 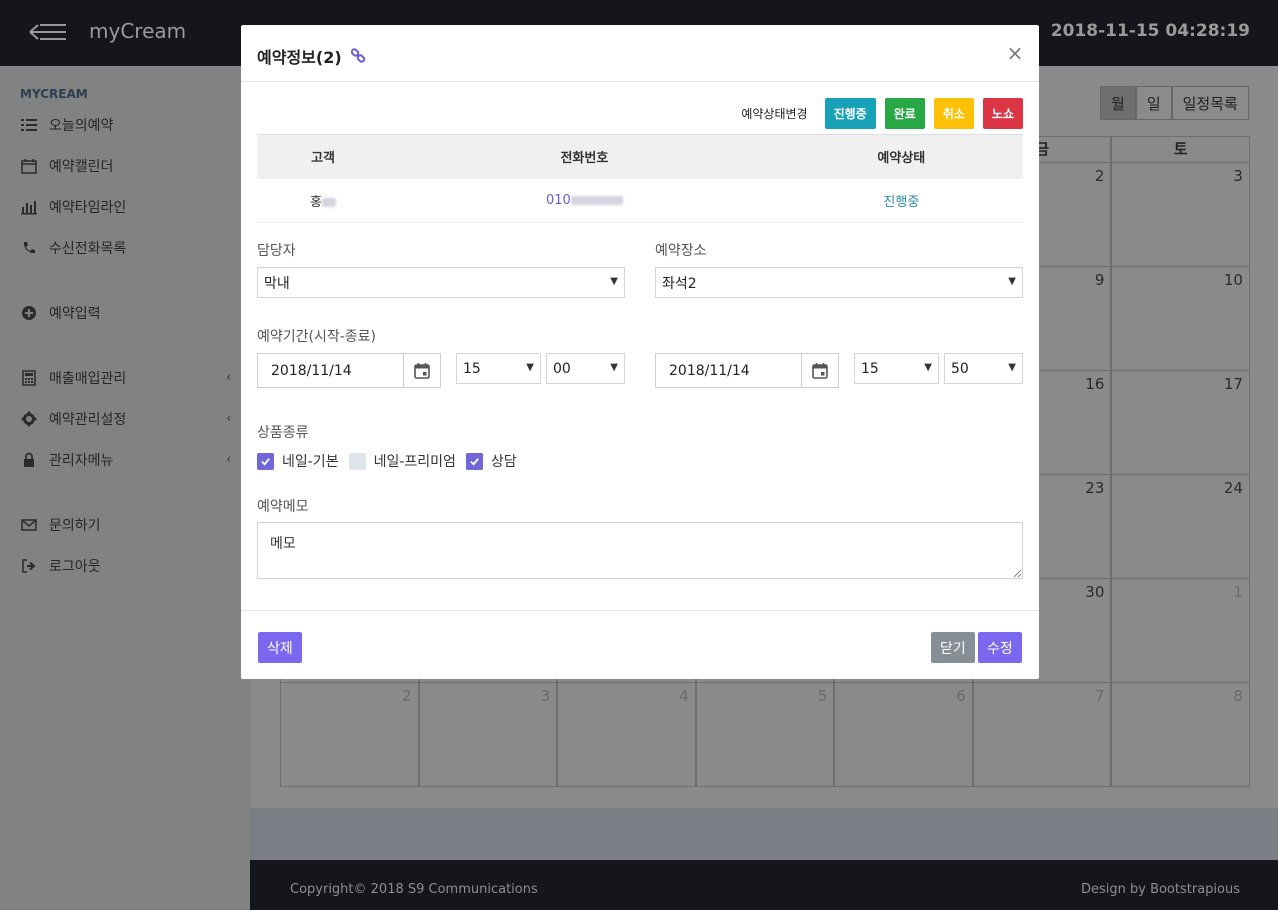 I want to click on sidebar-item-label: 문의하기, so click(x=75, y=525).